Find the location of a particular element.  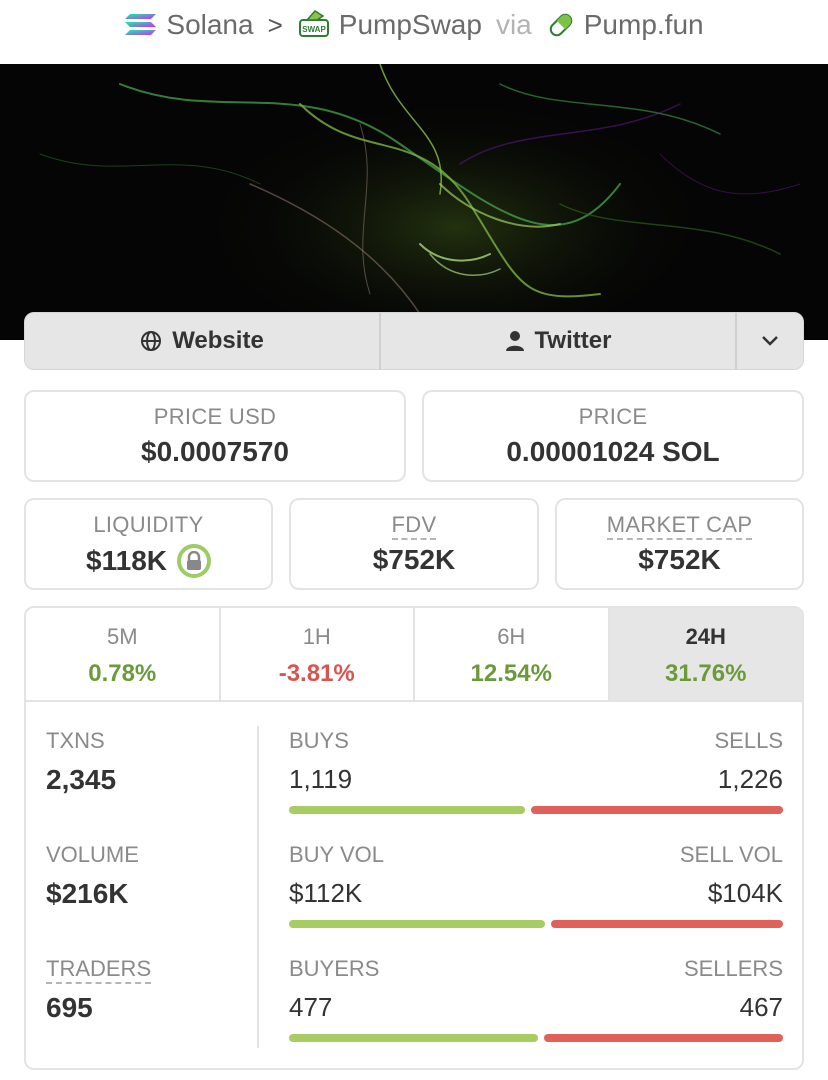

volume-split-row: BUY VOL SELL VOL $112K $104K is located at coordinates (536, 899).